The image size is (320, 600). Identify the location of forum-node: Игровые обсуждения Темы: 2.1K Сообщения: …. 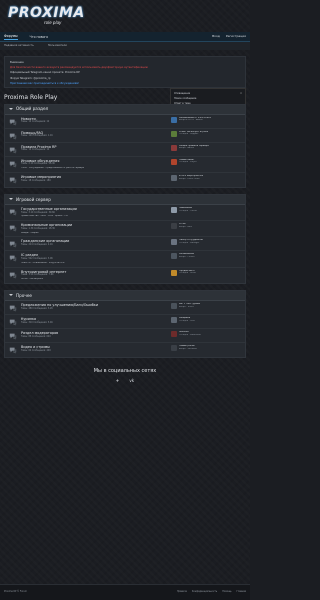
(125, 165).